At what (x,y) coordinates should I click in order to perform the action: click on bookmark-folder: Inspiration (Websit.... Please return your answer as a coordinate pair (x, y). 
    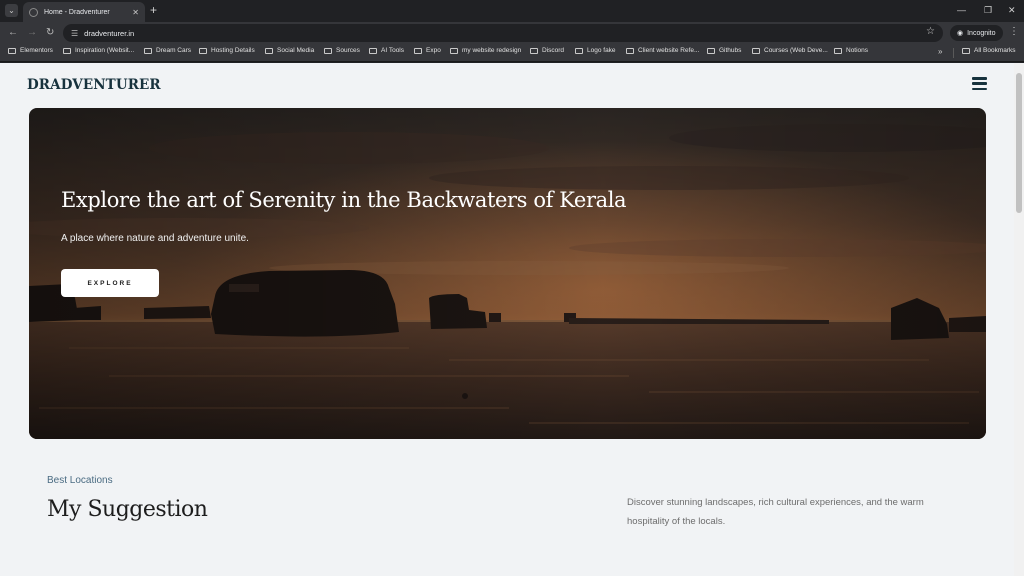
    Looking at the image, I should click on (98, 50).